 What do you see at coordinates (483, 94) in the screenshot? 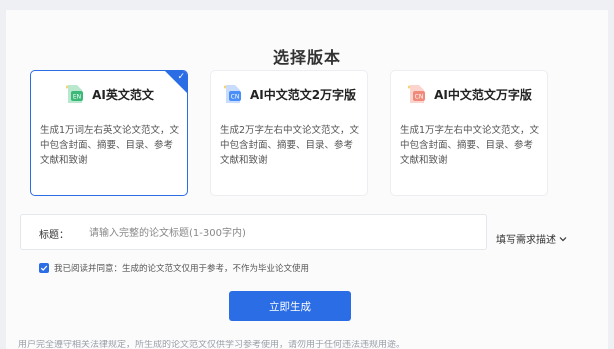
I see `card-title: AI中文范文万字版` at bounding box center [483, 94].